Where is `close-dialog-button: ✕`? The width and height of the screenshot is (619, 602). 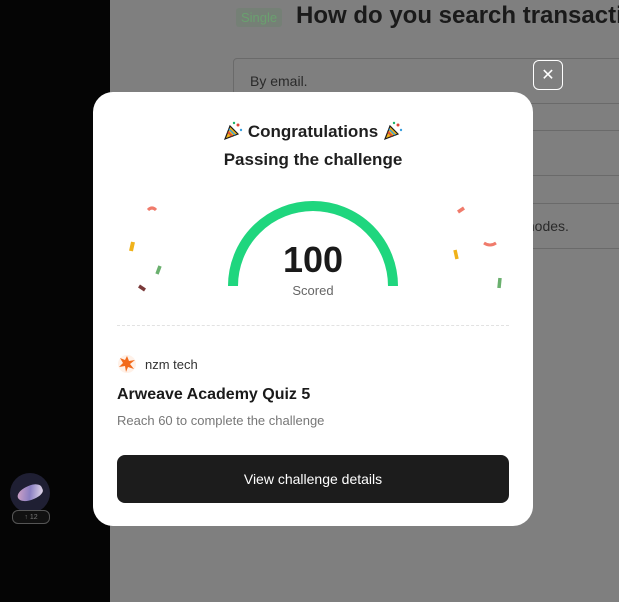
close-dialog-button: ✕ is located at coordinates (548, 75).